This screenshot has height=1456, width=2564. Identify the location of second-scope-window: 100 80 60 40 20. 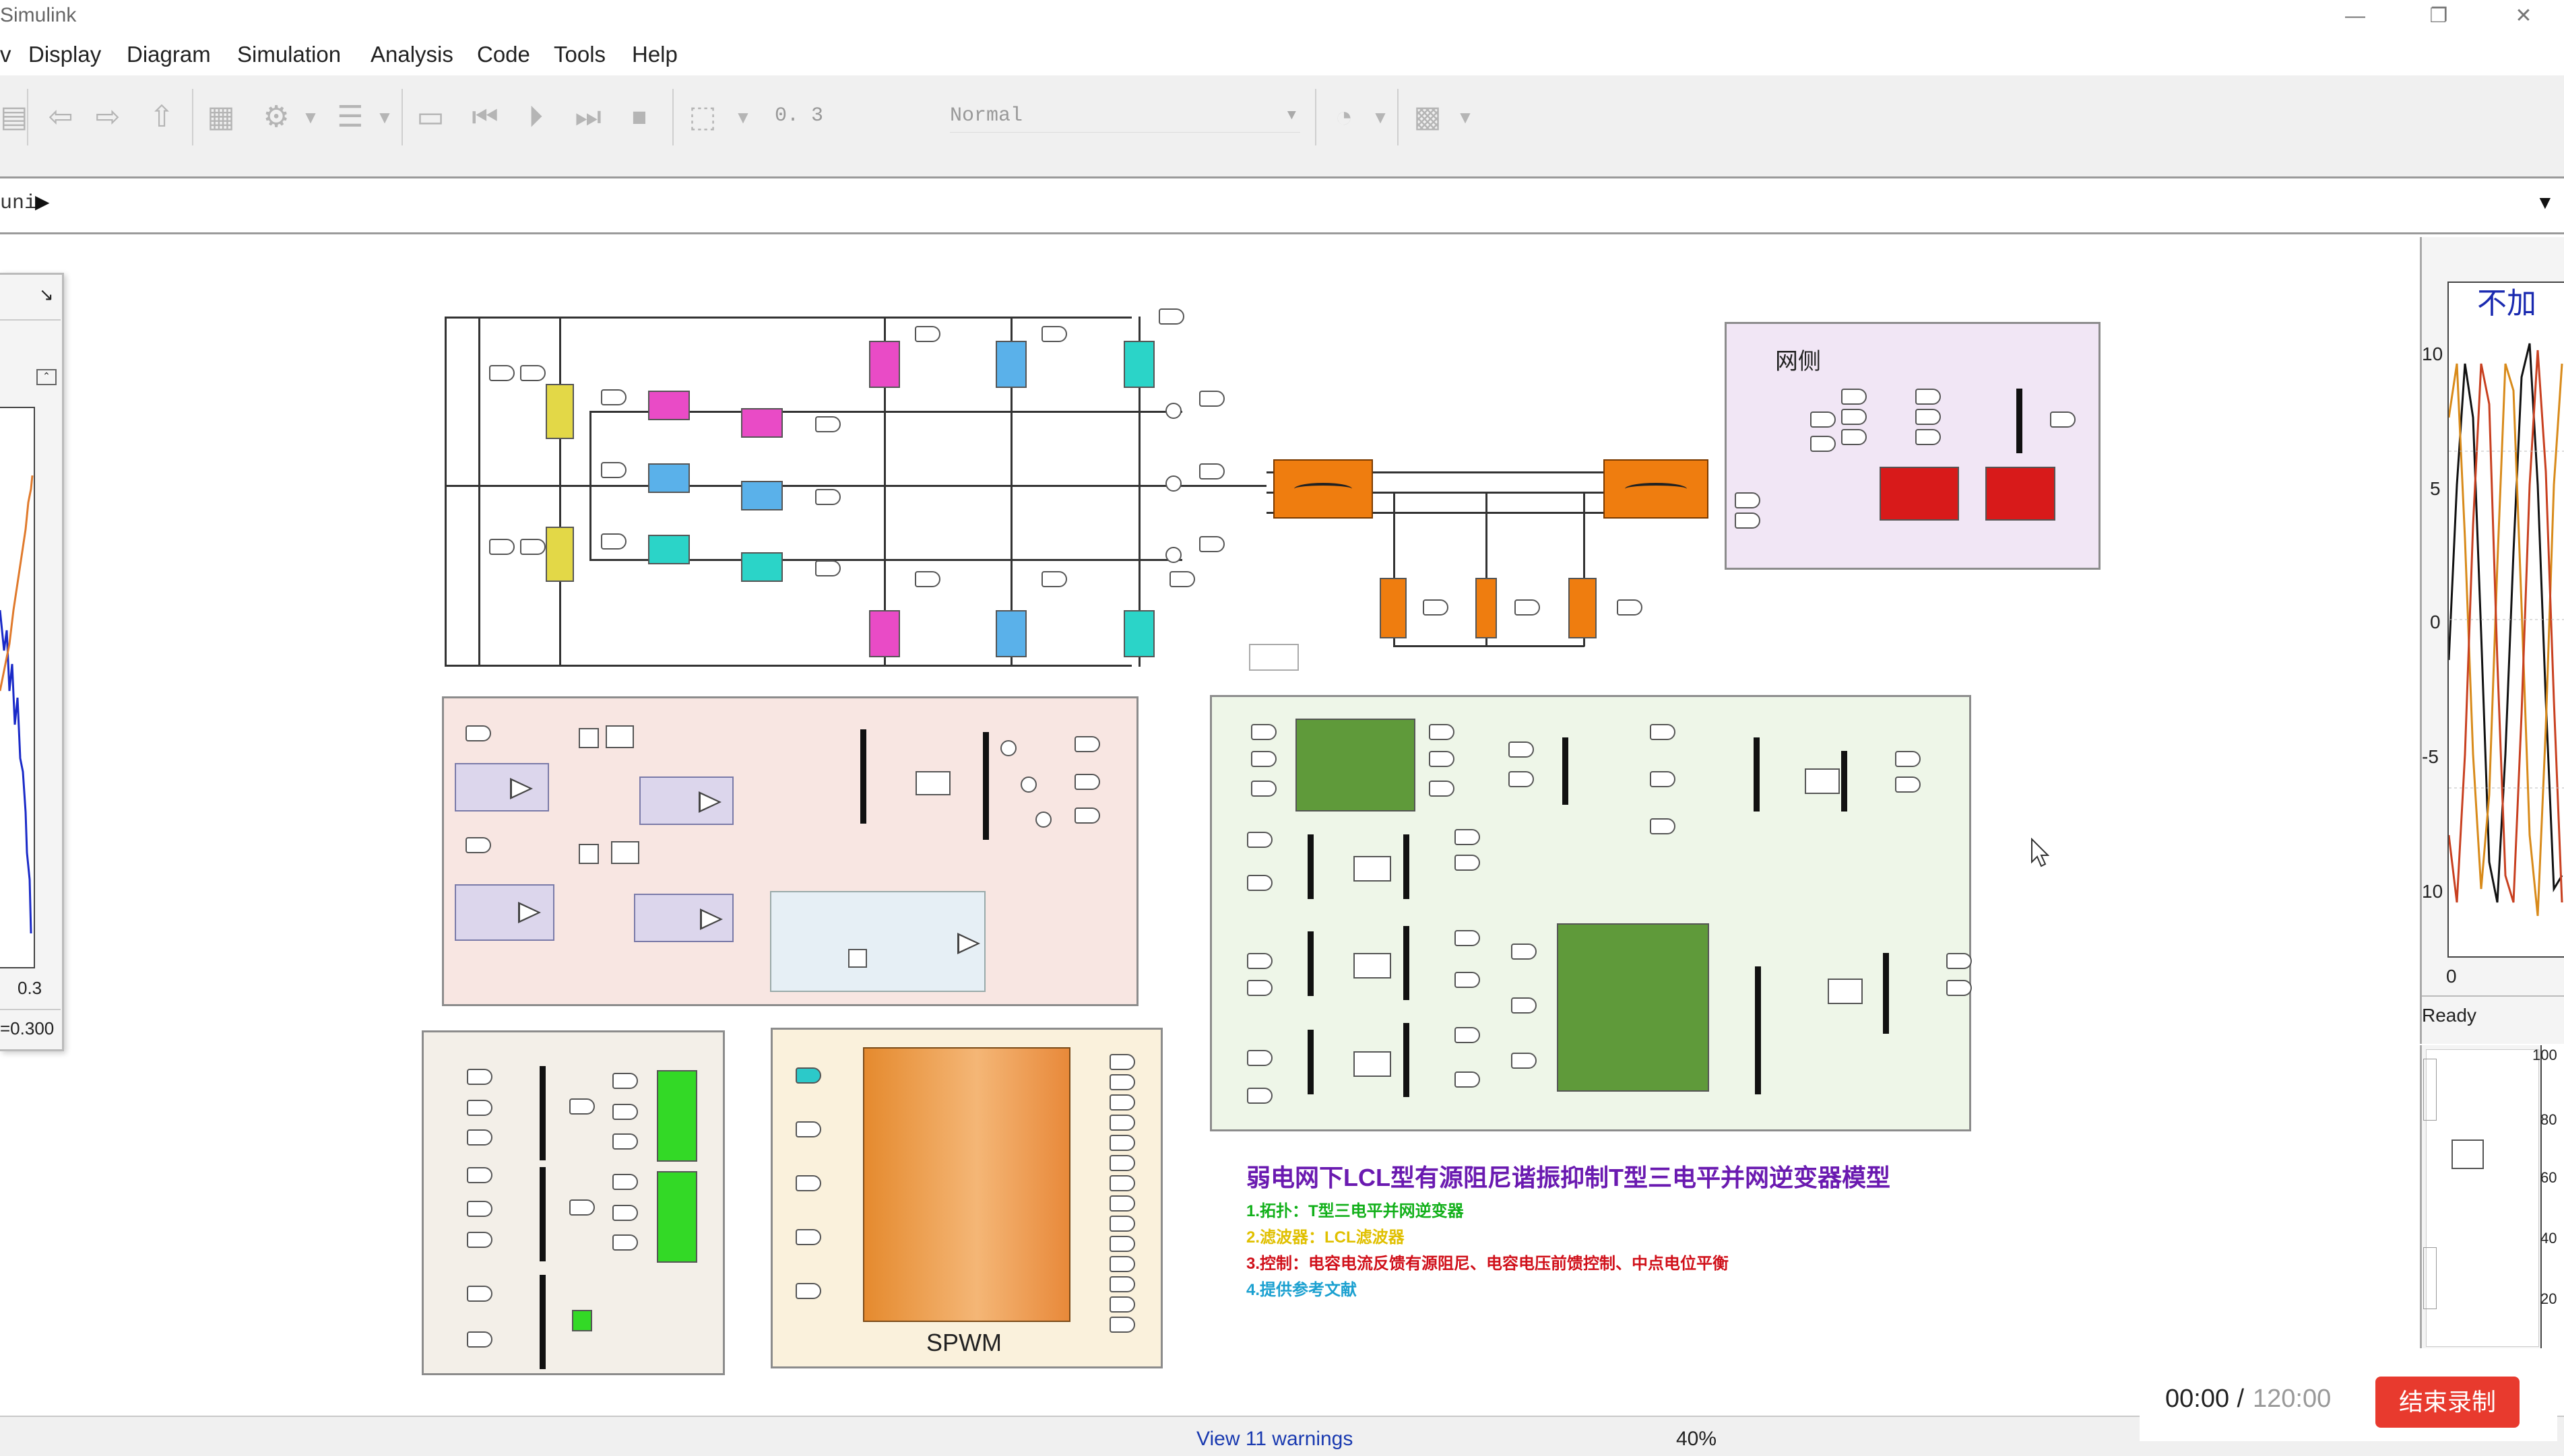
(2492, 1196).